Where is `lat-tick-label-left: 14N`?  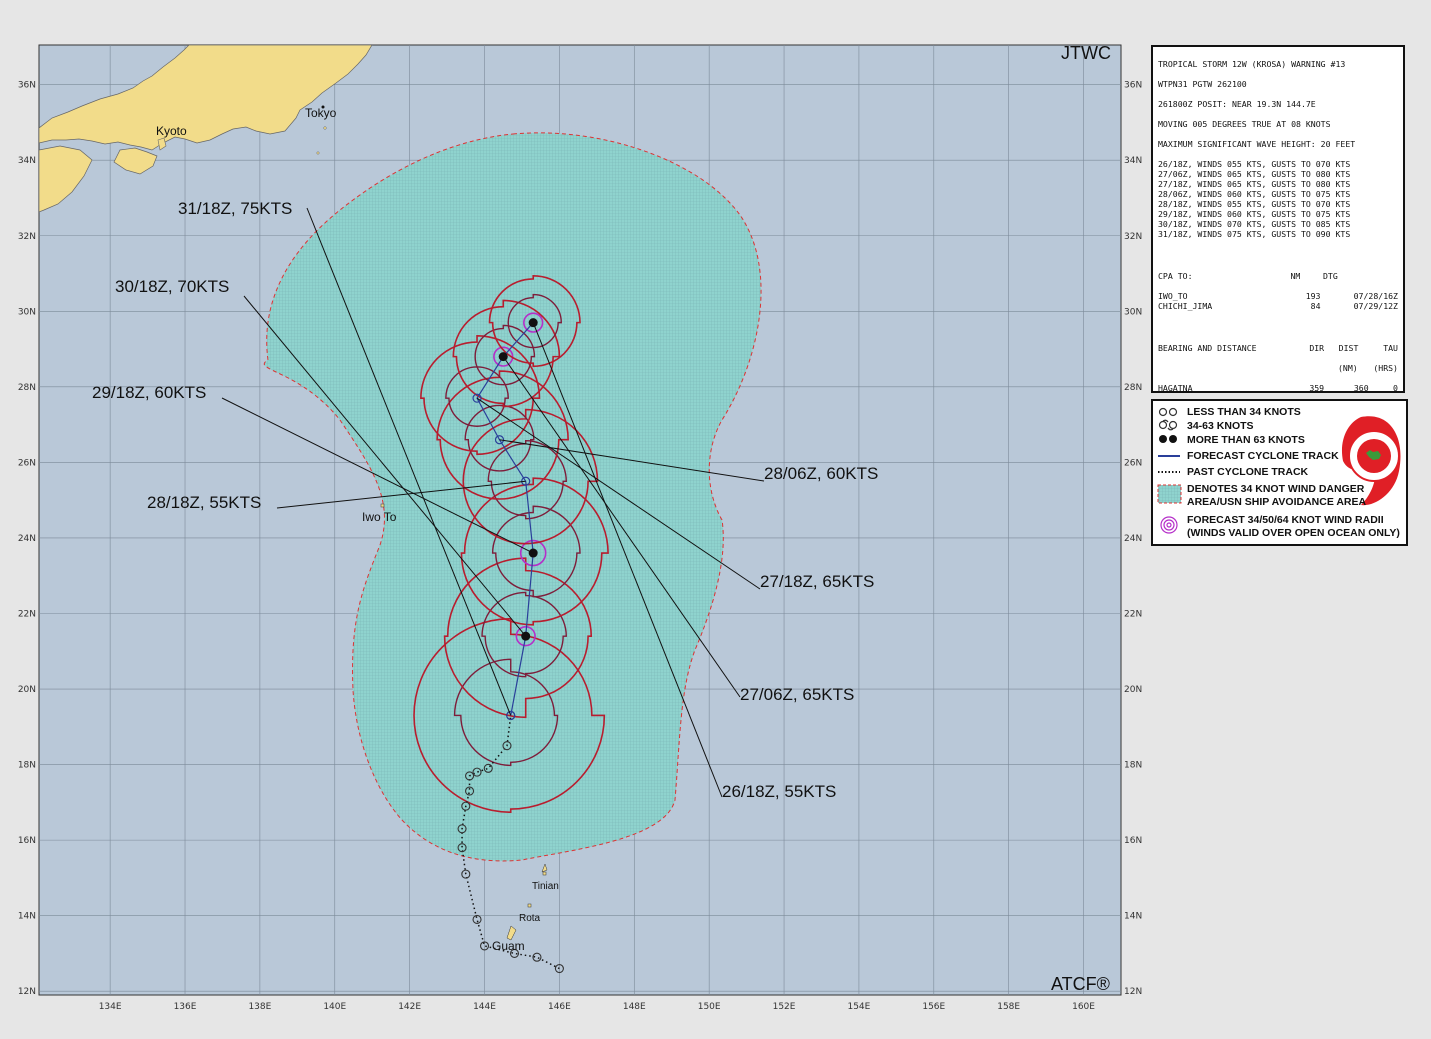 lat-tick-label-left: 14N is located at coordinates (27, 917).